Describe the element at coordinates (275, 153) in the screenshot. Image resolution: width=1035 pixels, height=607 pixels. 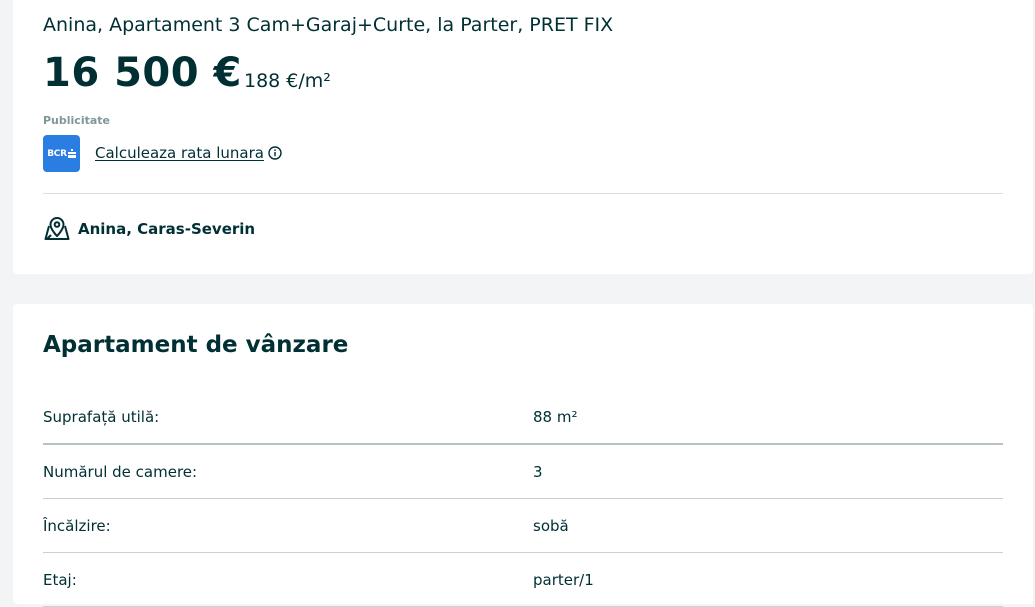
I see `info-icon` at that location.